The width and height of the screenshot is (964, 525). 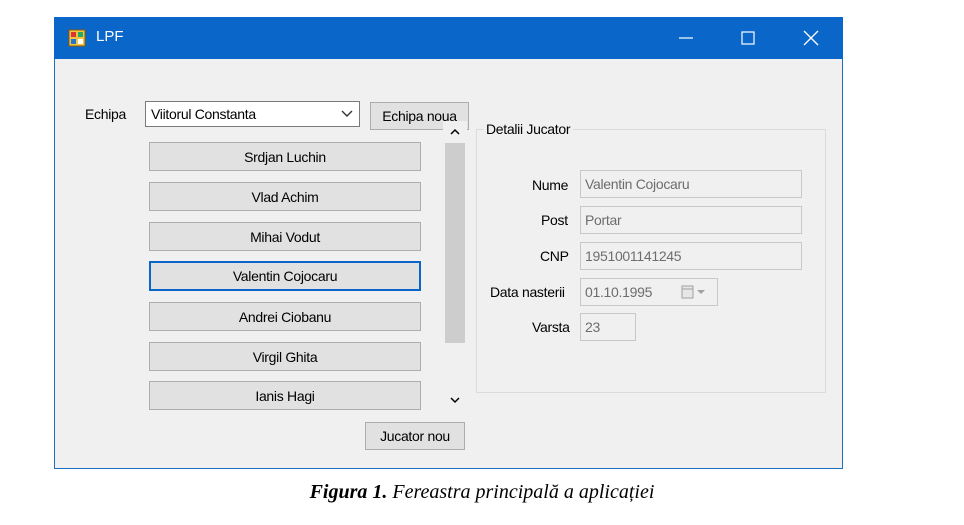 I want to click on scroll-up-icon, so click(x=455, y=132).